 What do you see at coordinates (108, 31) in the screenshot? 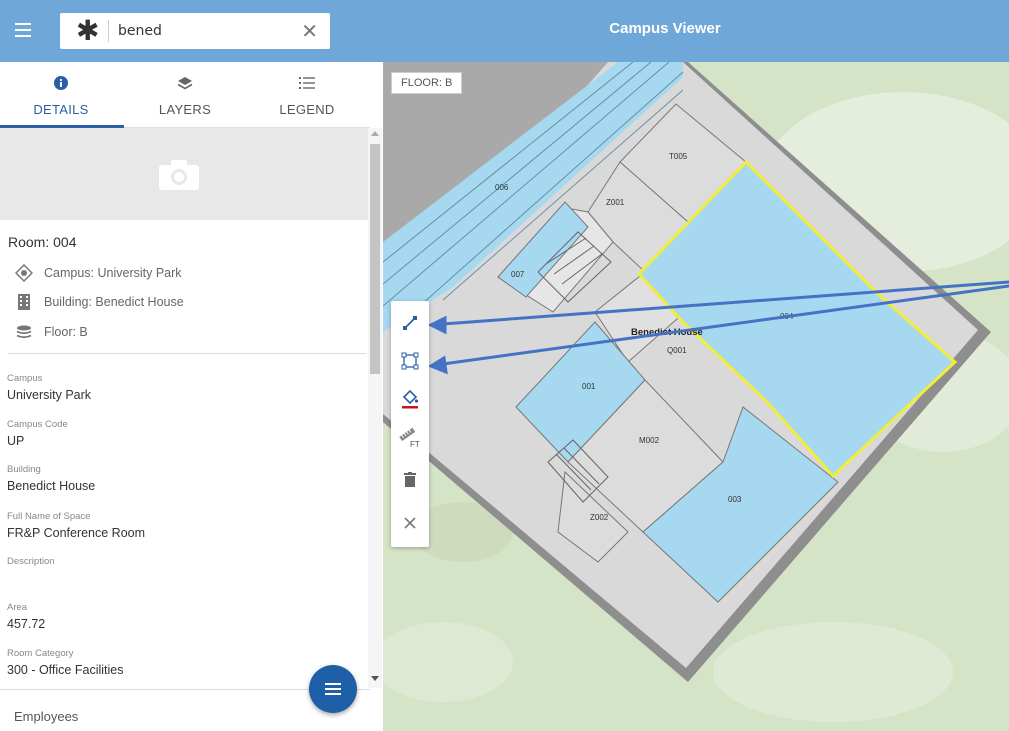
I see `search-divider` at bounding box center [108, 31].